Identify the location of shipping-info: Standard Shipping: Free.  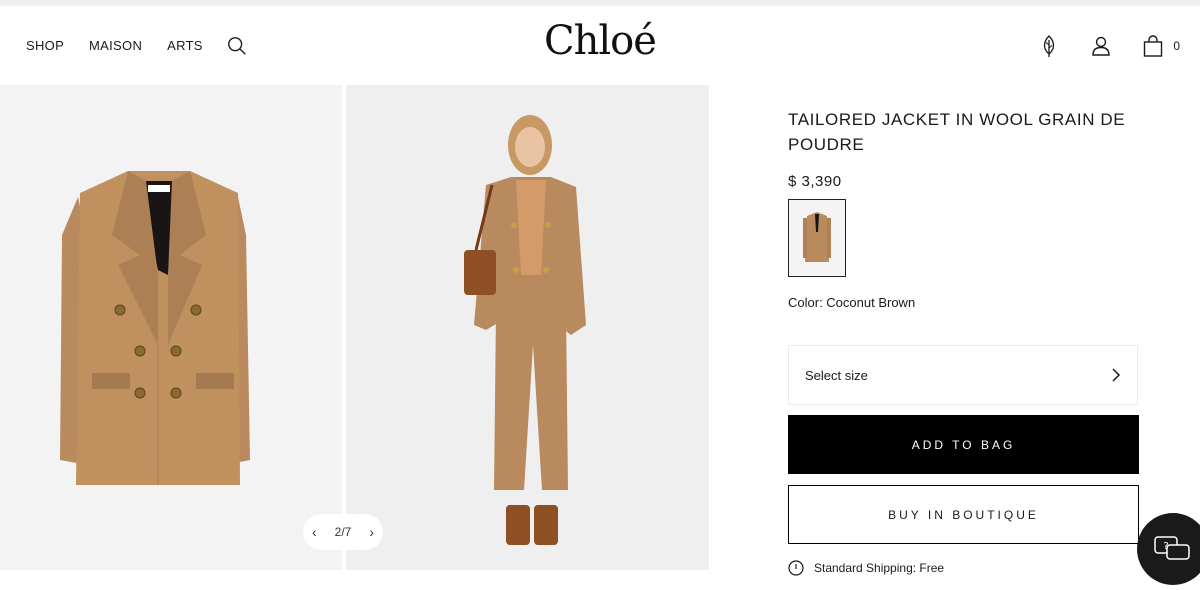
(866, 568).